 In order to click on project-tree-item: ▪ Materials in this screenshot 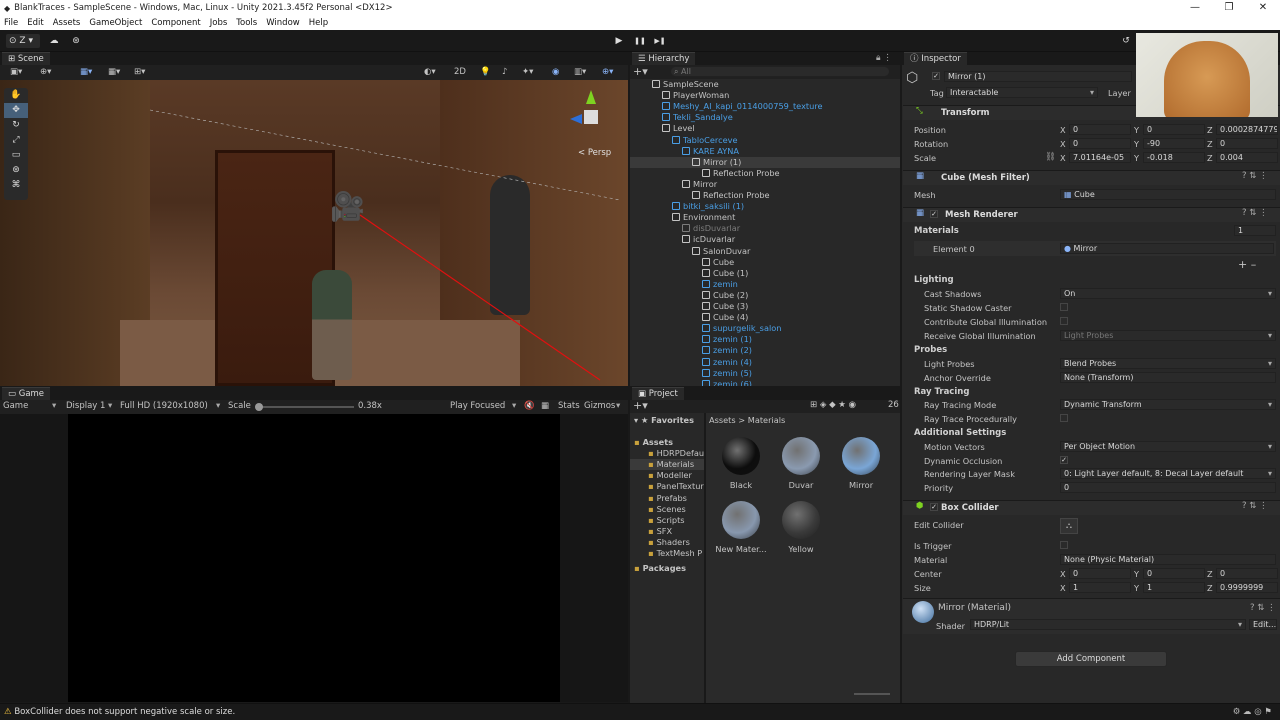, I will do `click(667, 465)`.